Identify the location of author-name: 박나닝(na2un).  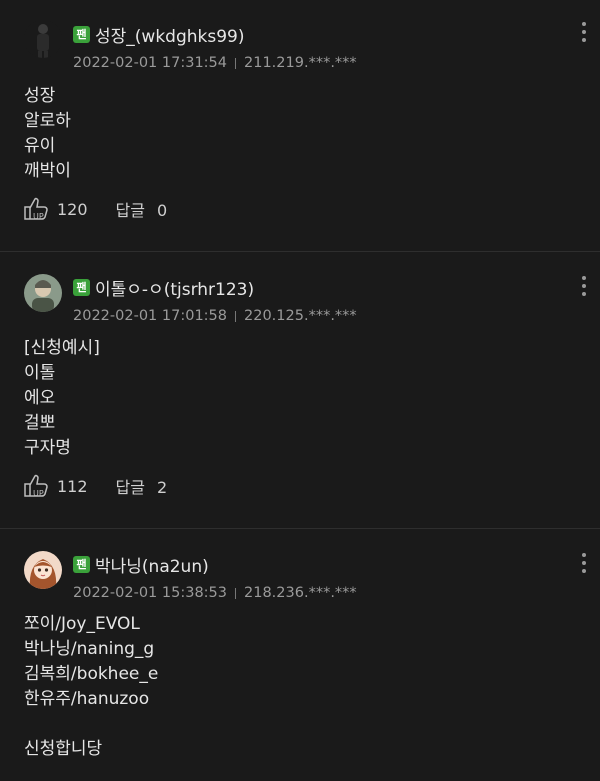
(152, 564).